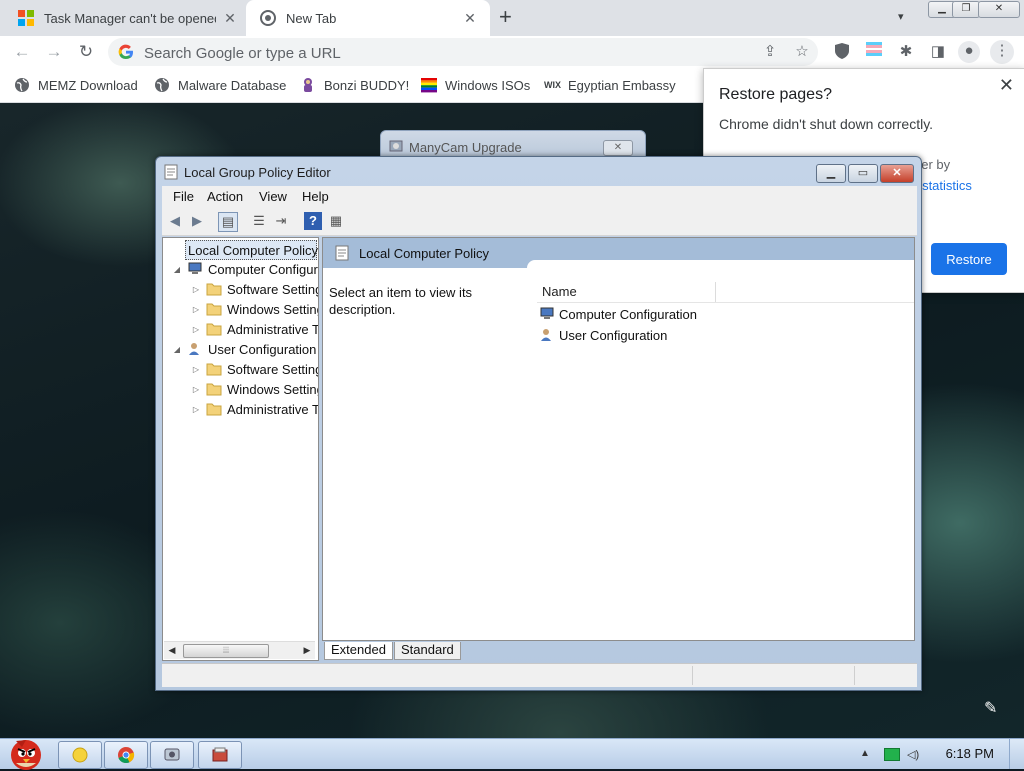 This screenshot has height=771, width=1024. I want to click on export-list-icon: ⇥, so click(281, 221).